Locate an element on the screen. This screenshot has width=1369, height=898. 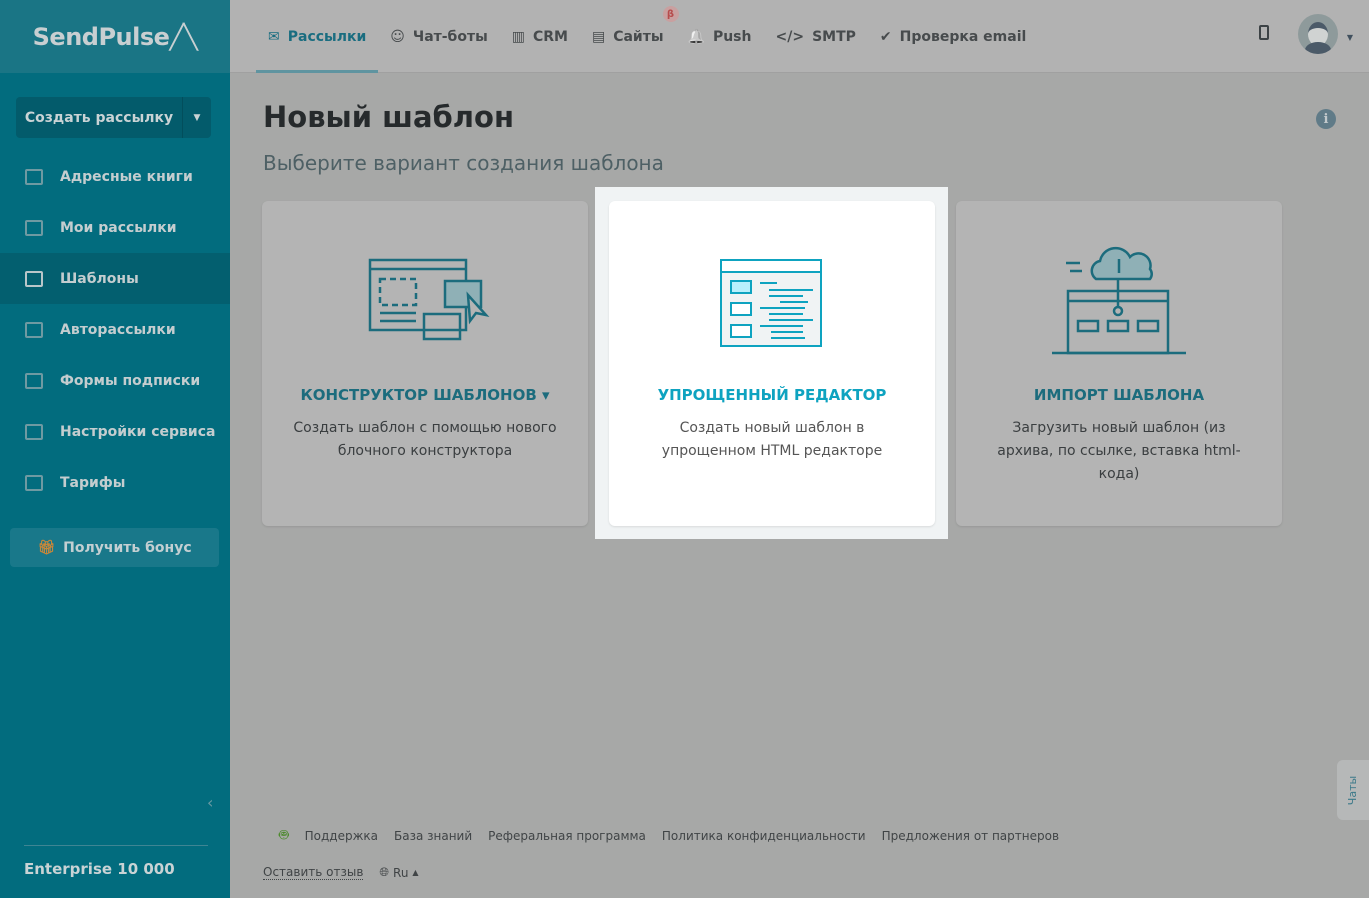
collapse-sidebar-icon: ‹ is located at coordinates (210, 802).